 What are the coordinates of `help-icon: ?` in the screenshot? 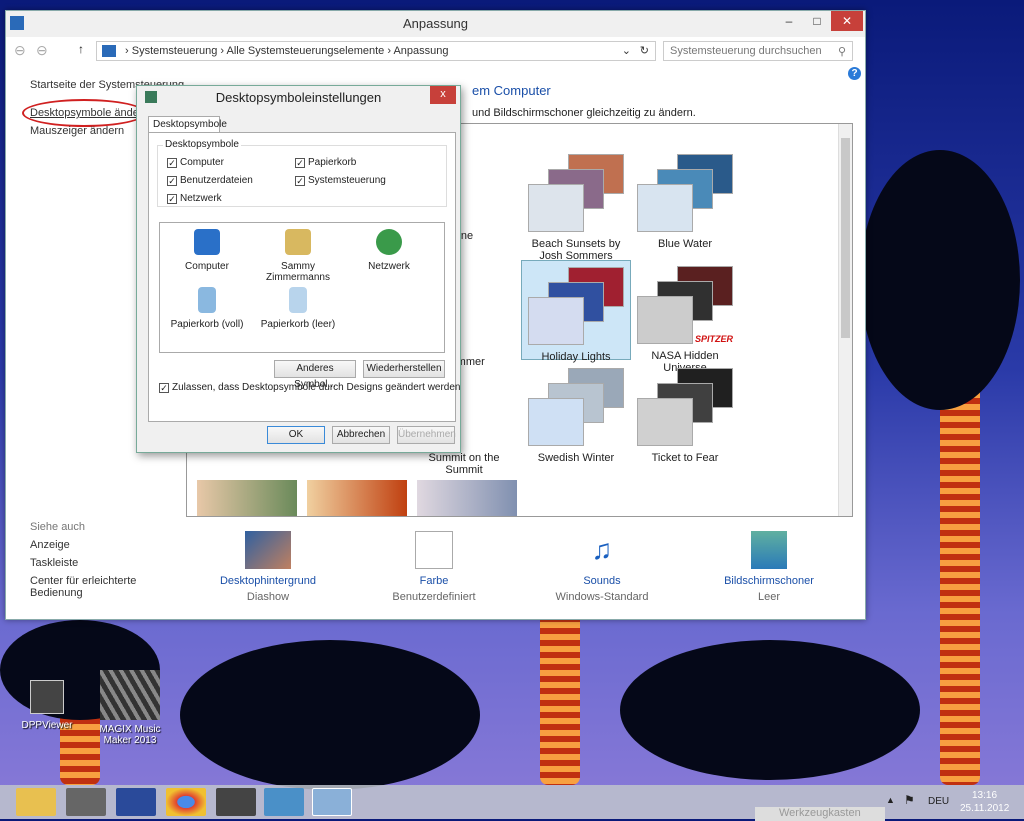 It's located at (854, 73).